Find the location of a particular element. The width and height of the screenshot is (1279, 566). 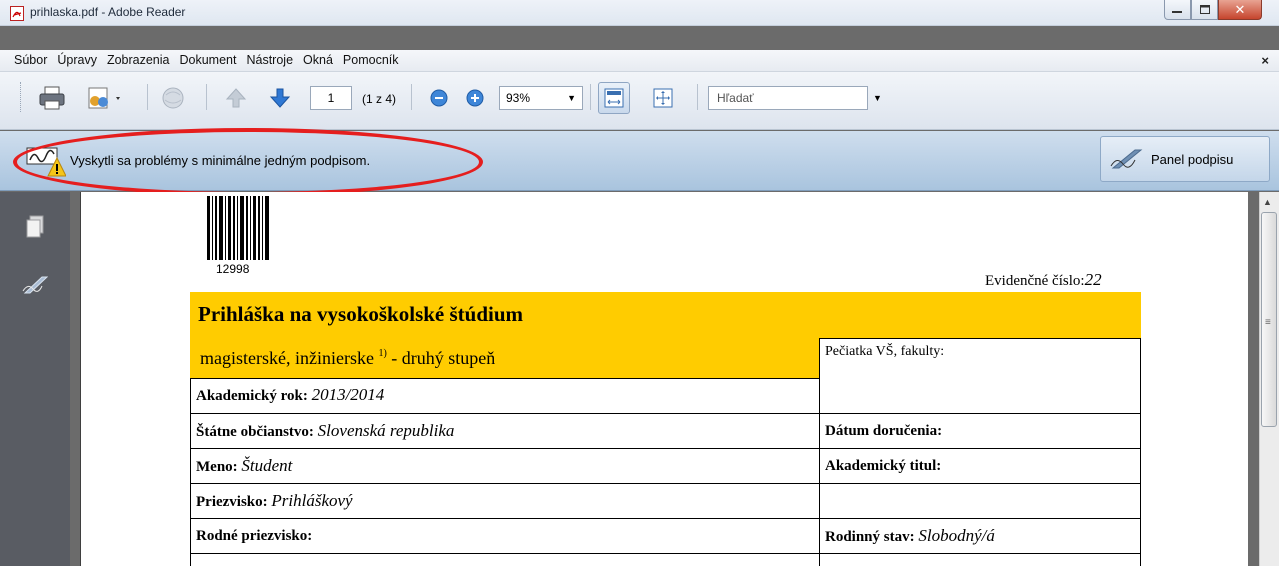

zoom-select: 93% ▼ is located at coordinates (541, 98).